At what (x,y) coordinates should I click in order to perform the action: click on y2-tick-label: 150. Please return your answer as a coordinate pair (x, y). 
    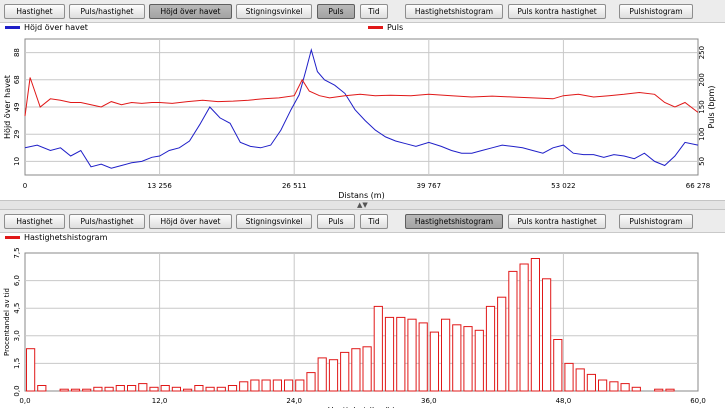
    Looking at the image, I should click on (702, 106).